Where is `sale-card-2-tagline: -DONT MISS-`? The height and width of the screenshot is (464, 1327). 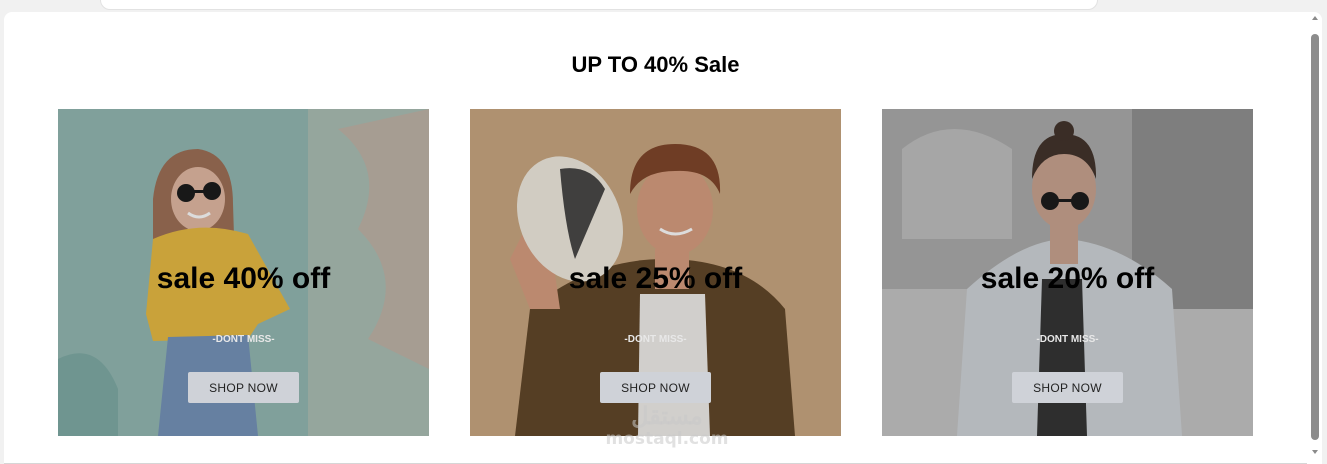
sale-card-2-tagline: -DONT MISS- is located at coordinates (655, 339).